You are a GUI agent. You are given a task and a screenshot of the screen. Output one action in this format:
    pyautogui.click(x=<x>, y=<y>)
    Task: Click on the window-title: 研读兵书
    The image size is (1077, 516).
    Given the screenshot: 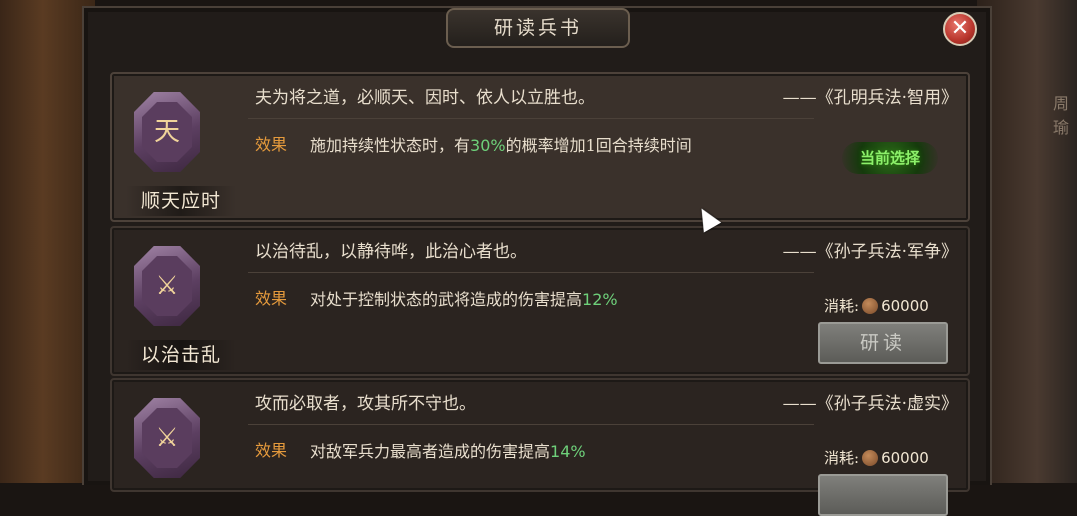 What is the action you would take?
    pyautogui.click(x=538, y=28)
    